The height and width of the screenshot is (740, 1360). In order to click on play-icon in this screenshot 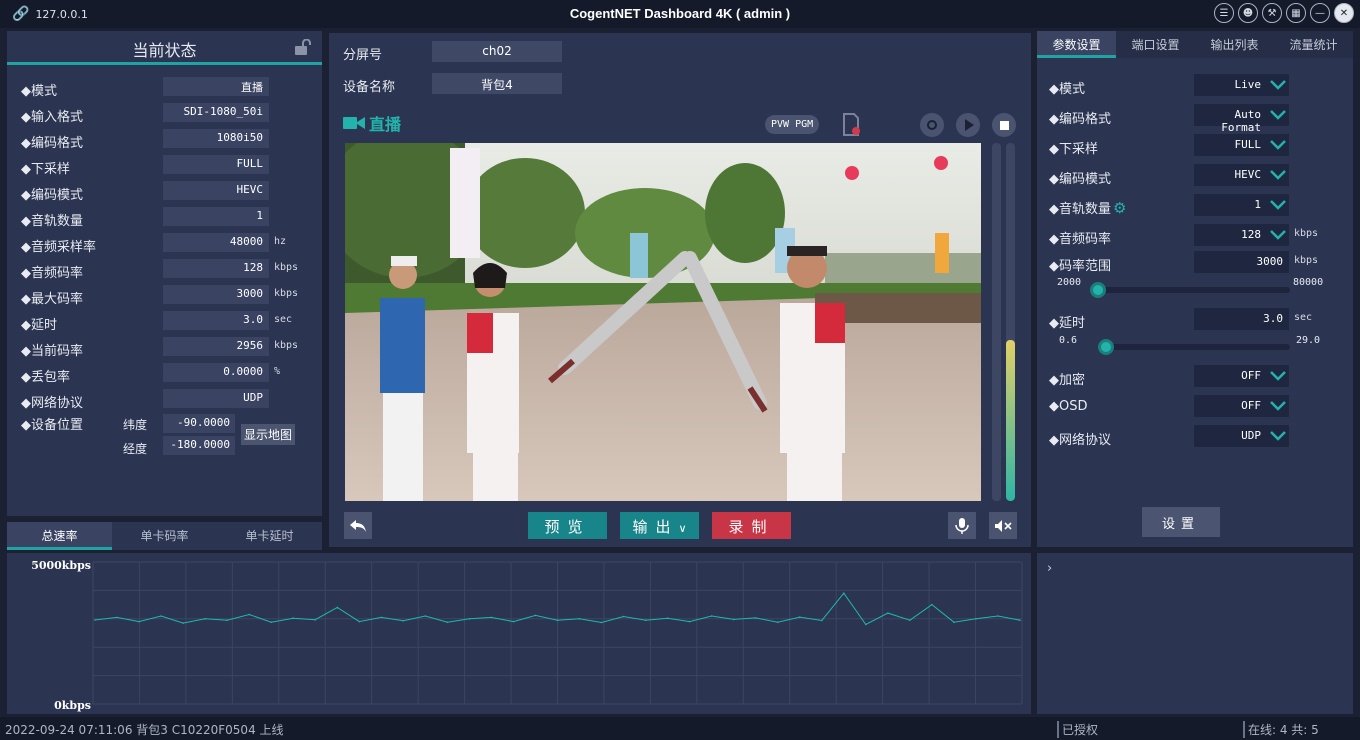, I will do `click(968, 125)`.